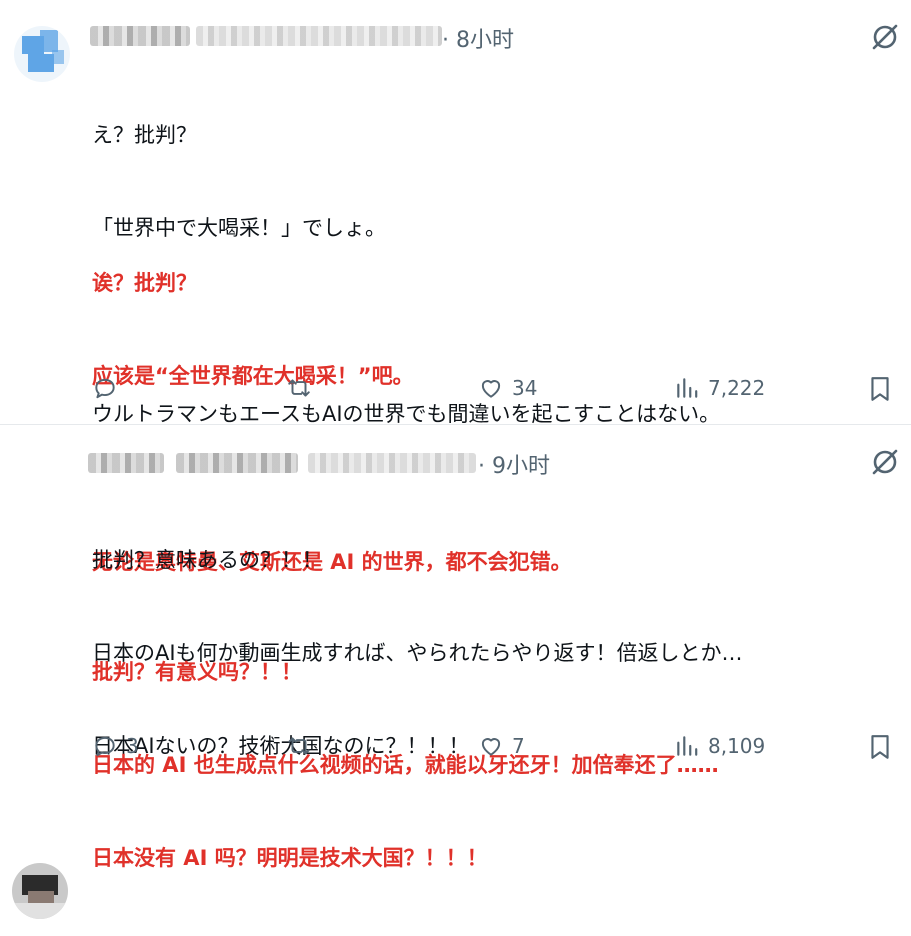  Describe the element at coordinates (518, 746) in the screenshot. I see `like-count: 7` at that location.